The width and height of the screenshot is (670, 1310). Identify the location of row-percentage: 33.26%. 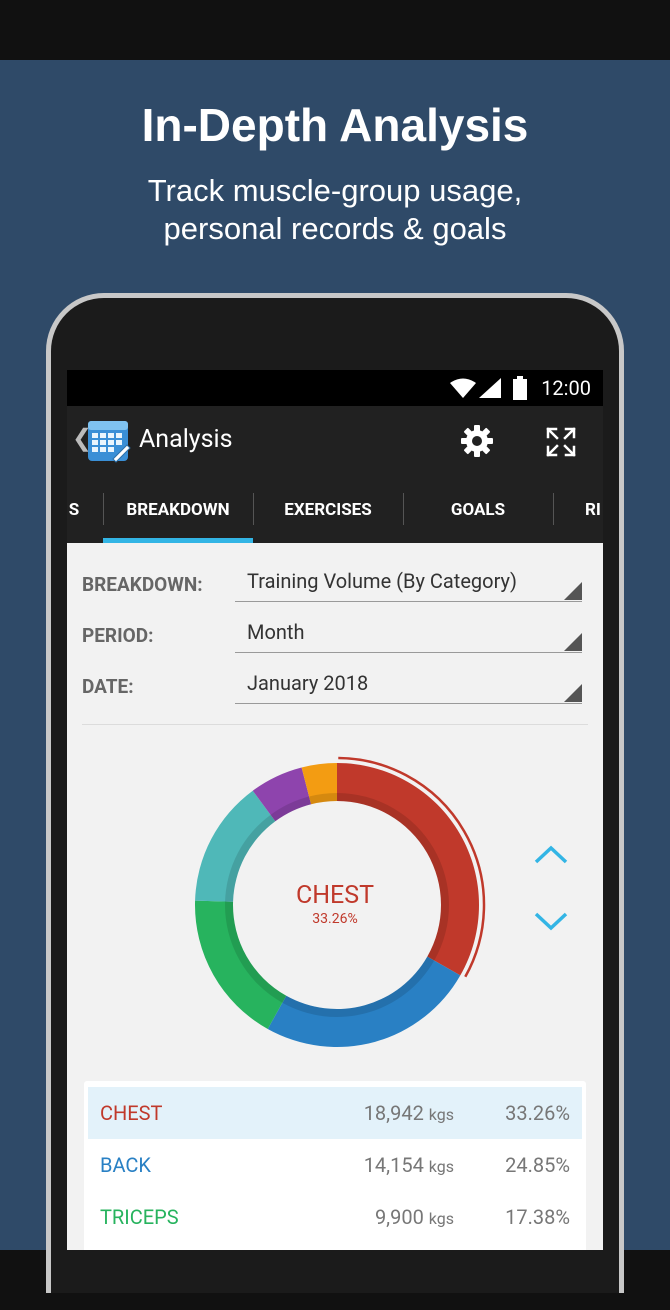
(537, 1113).